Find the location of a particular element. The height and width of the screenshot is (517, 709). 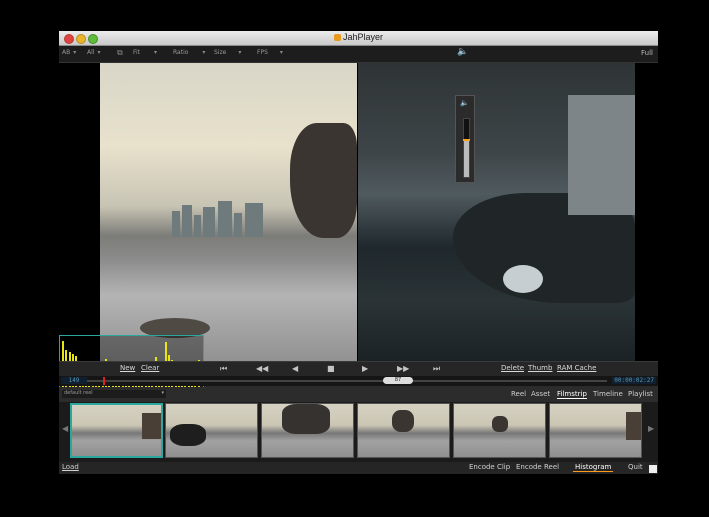

fit-select-label: Fit is located at coordinates (137, 52).